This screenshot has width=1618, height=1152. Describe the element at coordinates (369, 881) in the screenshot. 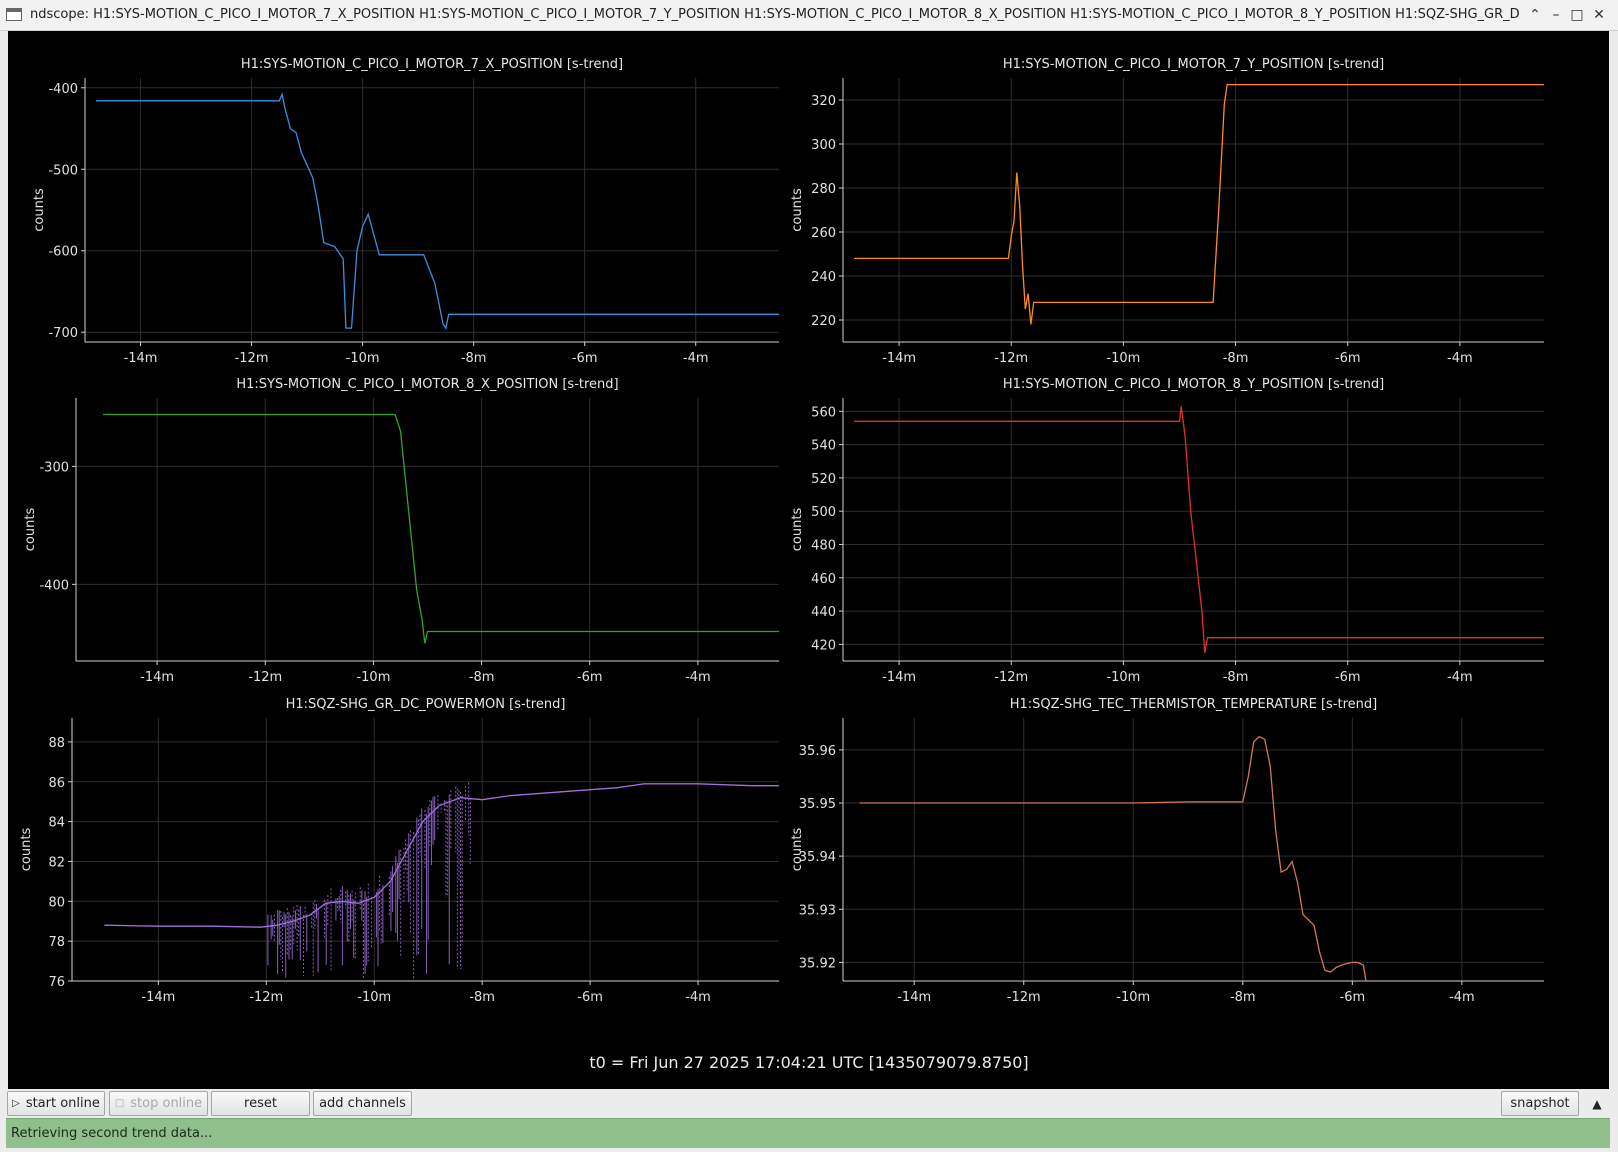

I see `series-spikes` at that location.